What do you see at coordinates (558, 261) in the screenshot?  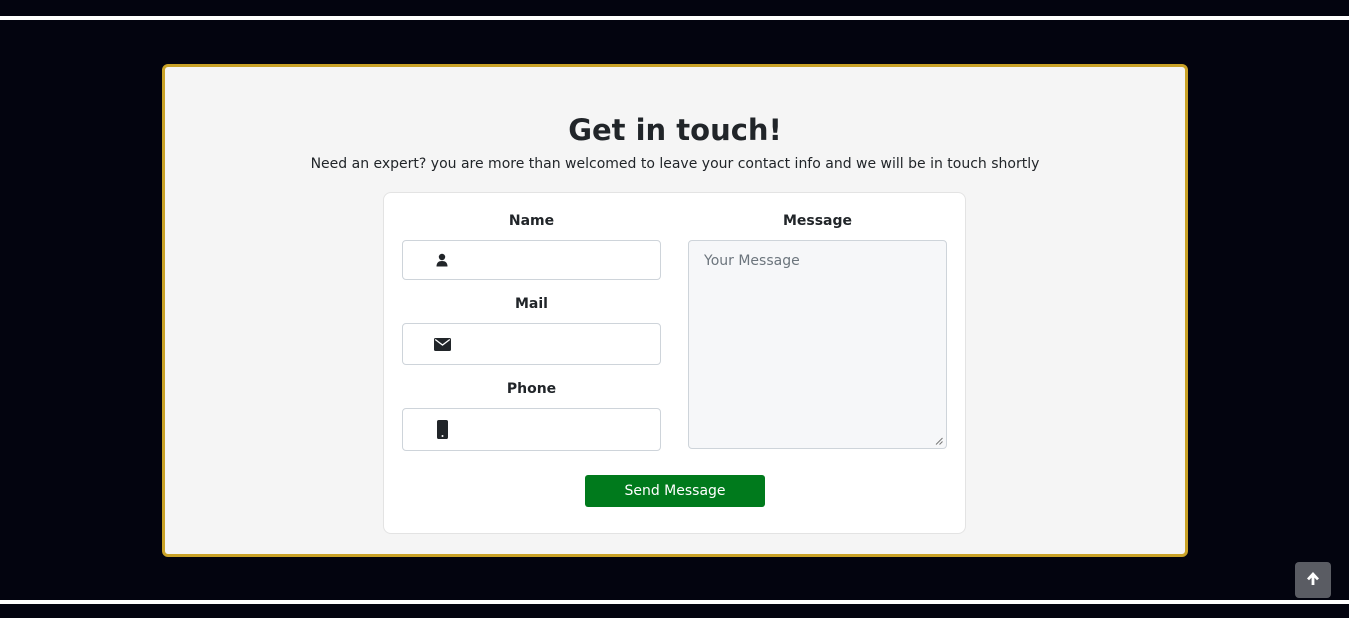 I see `name-input` at bounding box center [558, 261].